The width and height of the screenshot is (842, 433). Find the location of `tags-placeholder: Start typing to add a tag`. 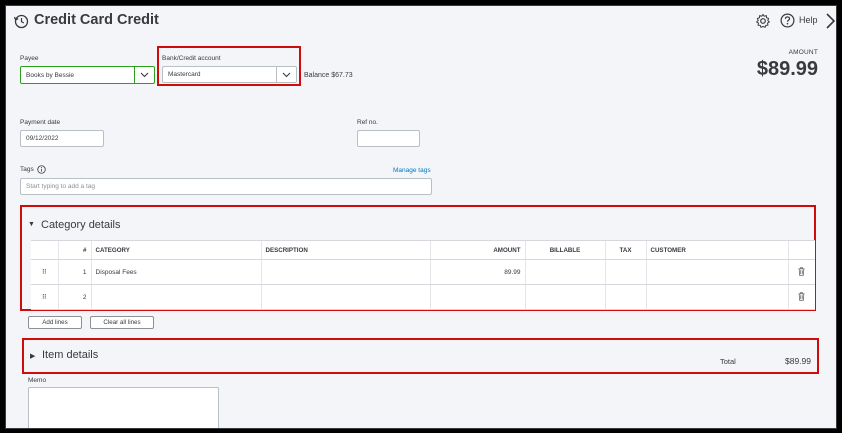

tags-placeholder: Start typing to add a tag is located at coordinates (61, 186).